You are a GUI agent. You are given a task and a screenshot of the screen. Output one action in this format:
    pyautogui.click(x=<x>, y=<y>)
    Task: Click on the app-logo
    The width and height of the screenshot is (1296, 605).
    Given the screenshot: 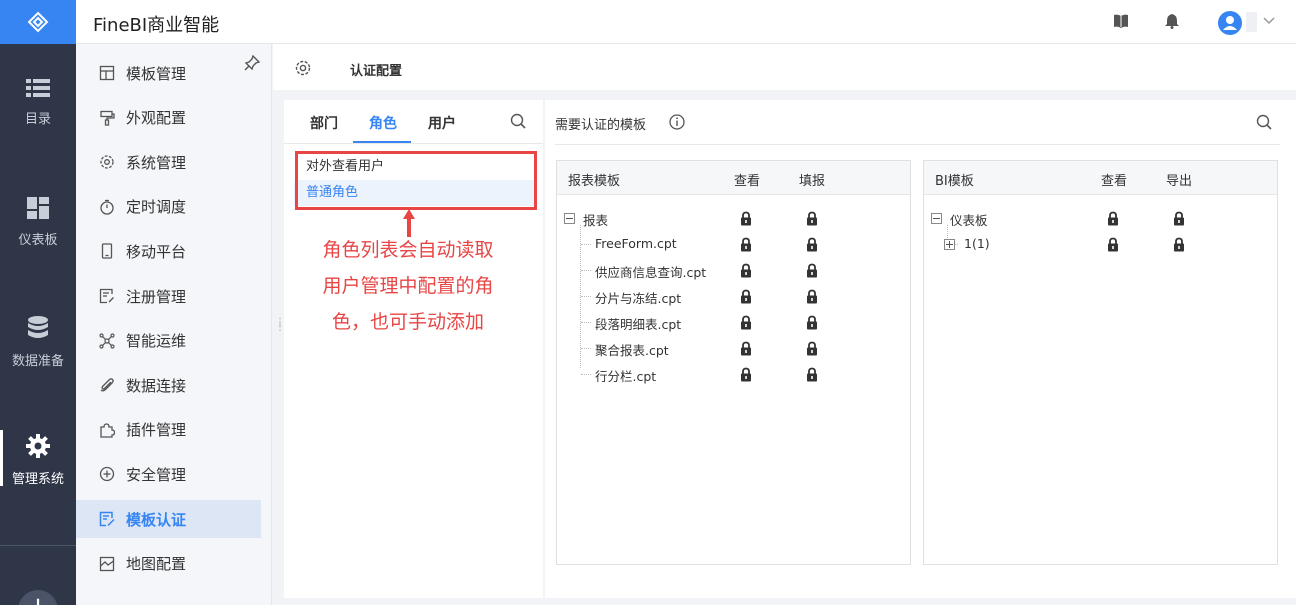 What is the action you would take?
    pyautogui.click(x=38, y=22)
    